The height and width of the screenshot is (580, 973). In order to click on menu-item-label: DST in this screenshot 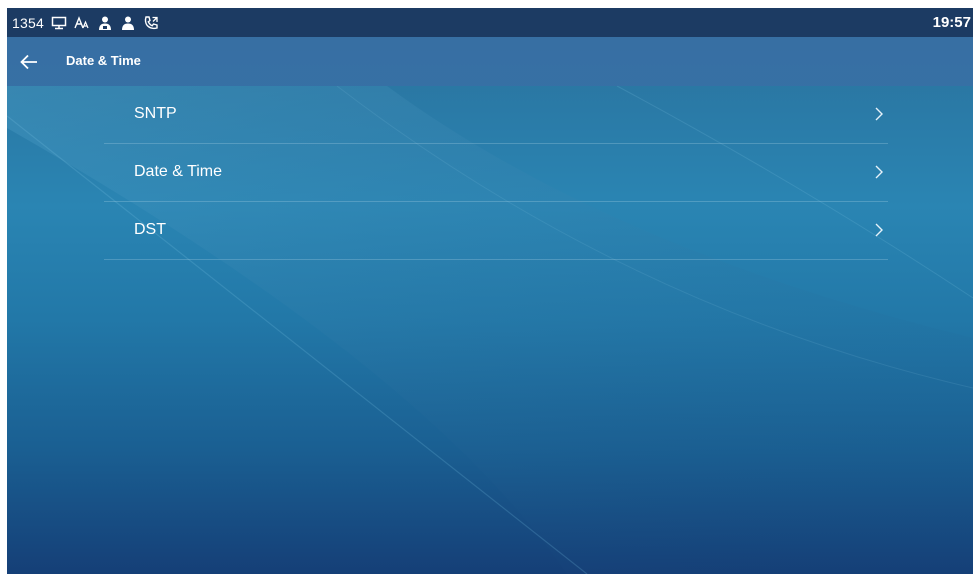, I will do `click(150, 229)`.